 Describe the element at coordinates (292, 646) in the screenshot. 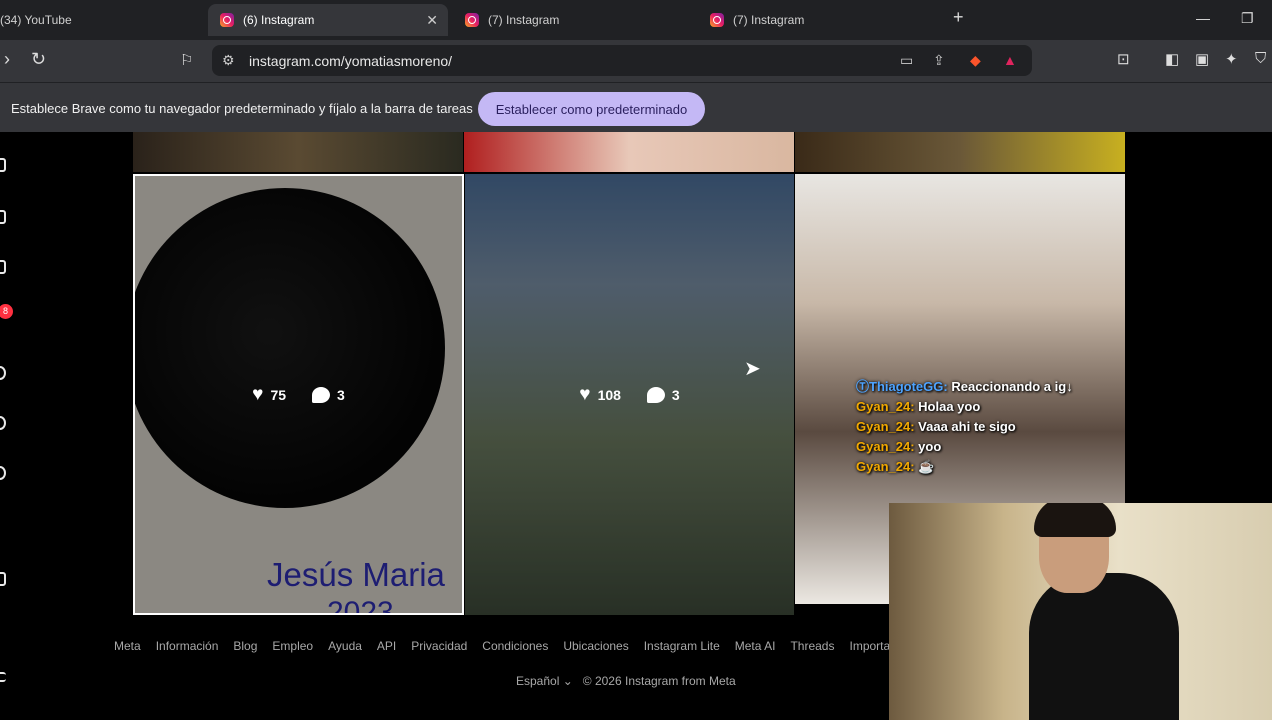

I see `footer-link: Empleo` at that location.